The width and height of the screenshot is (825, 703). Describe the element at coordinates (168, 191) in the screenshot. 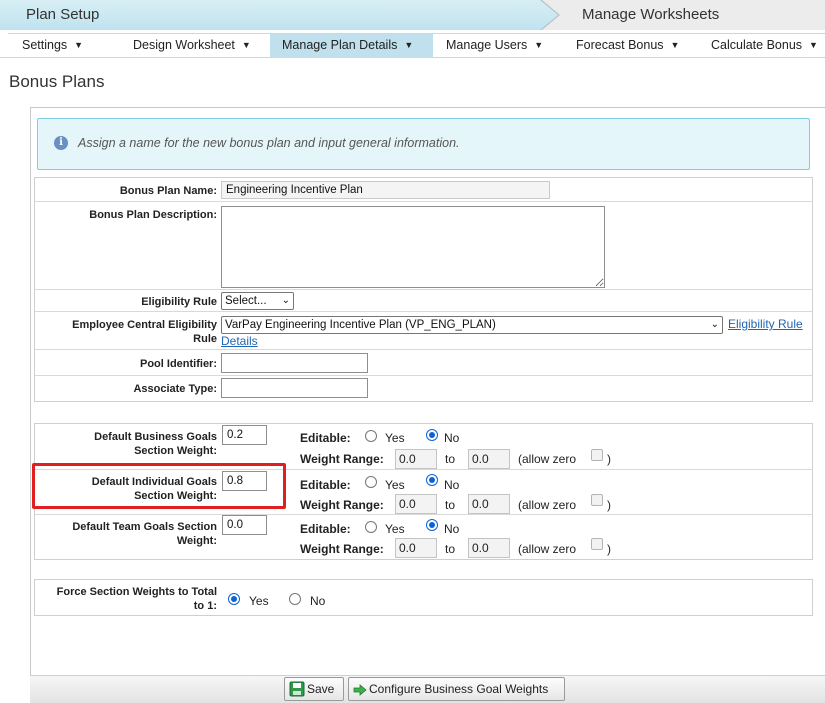

I see `plan-name-label: Bonus Plan Name:` at that location.